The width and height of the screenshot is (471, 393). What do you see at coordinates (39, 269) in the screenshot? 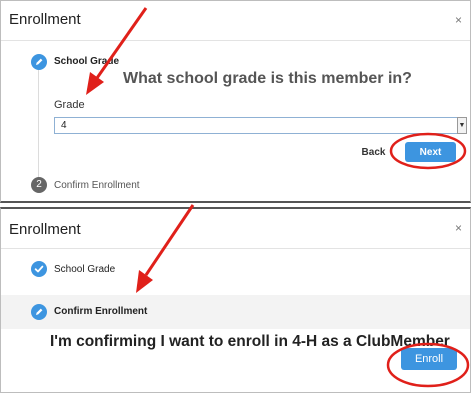
I see `check-icon` at bounding box center [39, 269].